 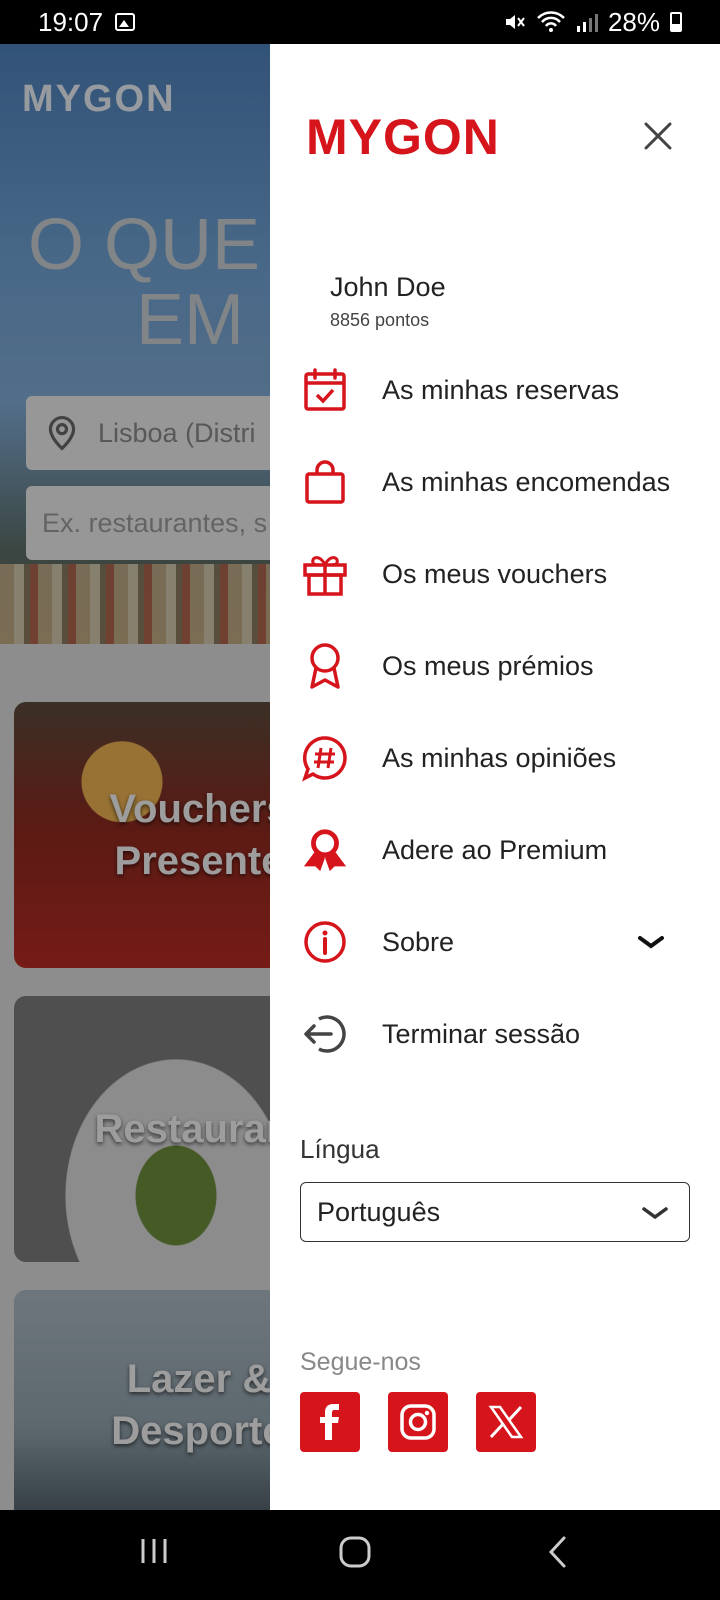 What do you see at coordinates (676, 22) in the screenshot?
I see `battery-icon` at bounding box center [676, 22].